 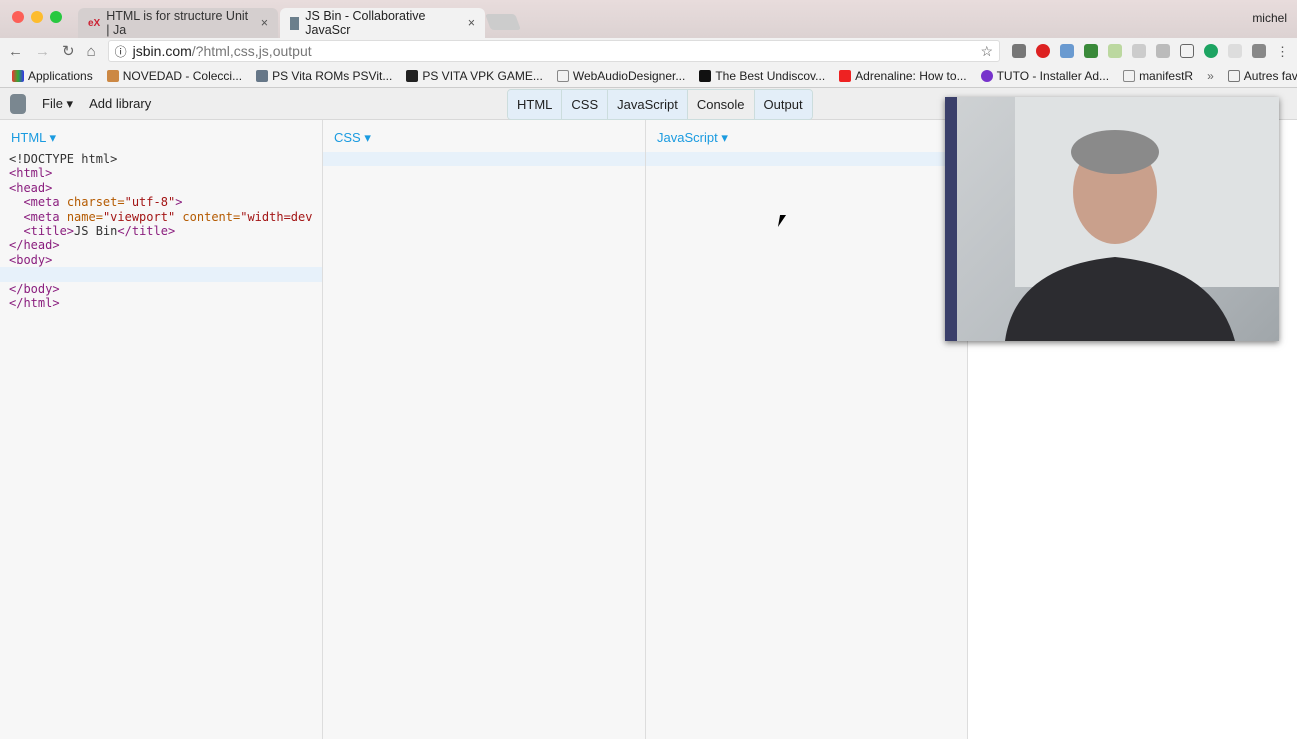 I want to click on toggle-javascript: JavaScript, so click(x=648, y=104).